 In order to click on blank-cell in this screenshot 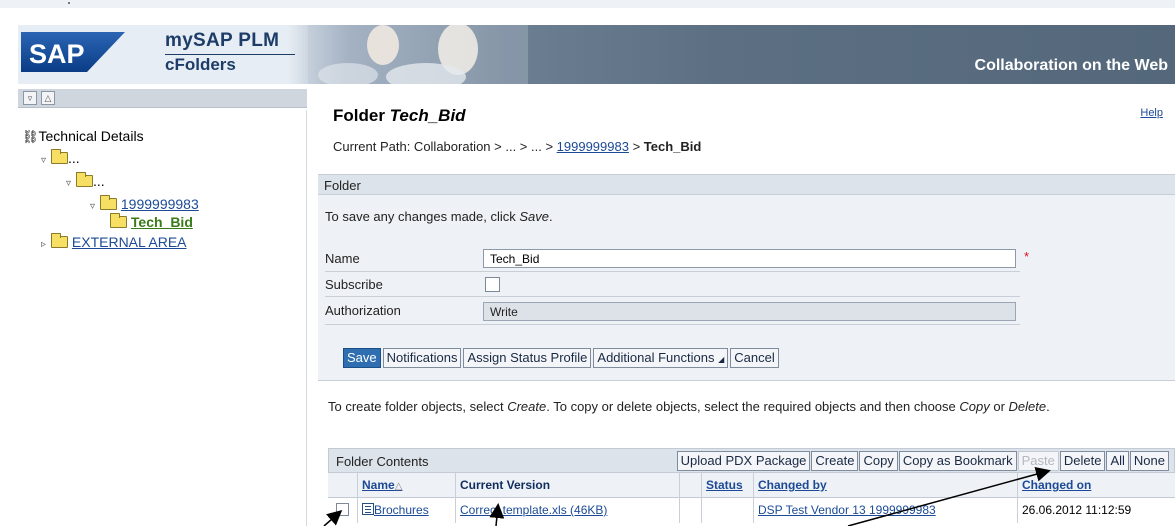, I will do `click(691, 510)`.